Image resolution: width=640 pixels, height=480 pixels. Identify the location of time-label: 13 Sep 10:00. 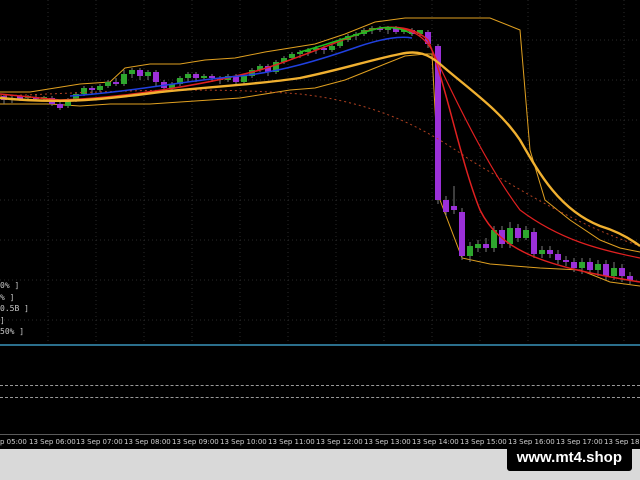
(243, 442).